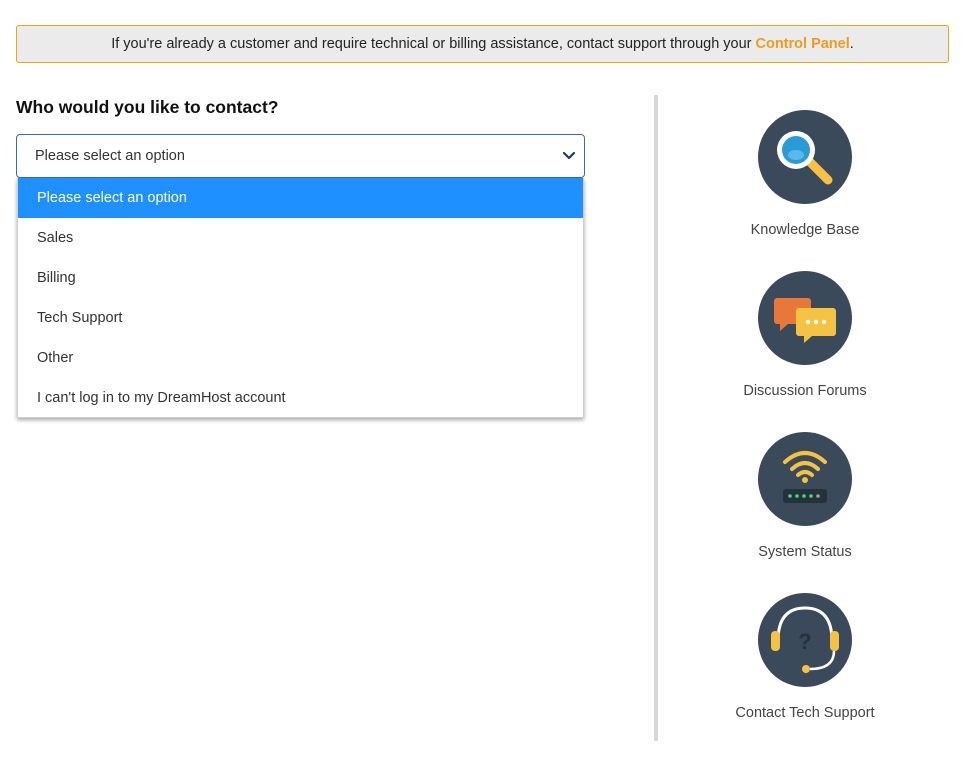  I want to click on option-please-select: Please select an option, so click(300, 198).